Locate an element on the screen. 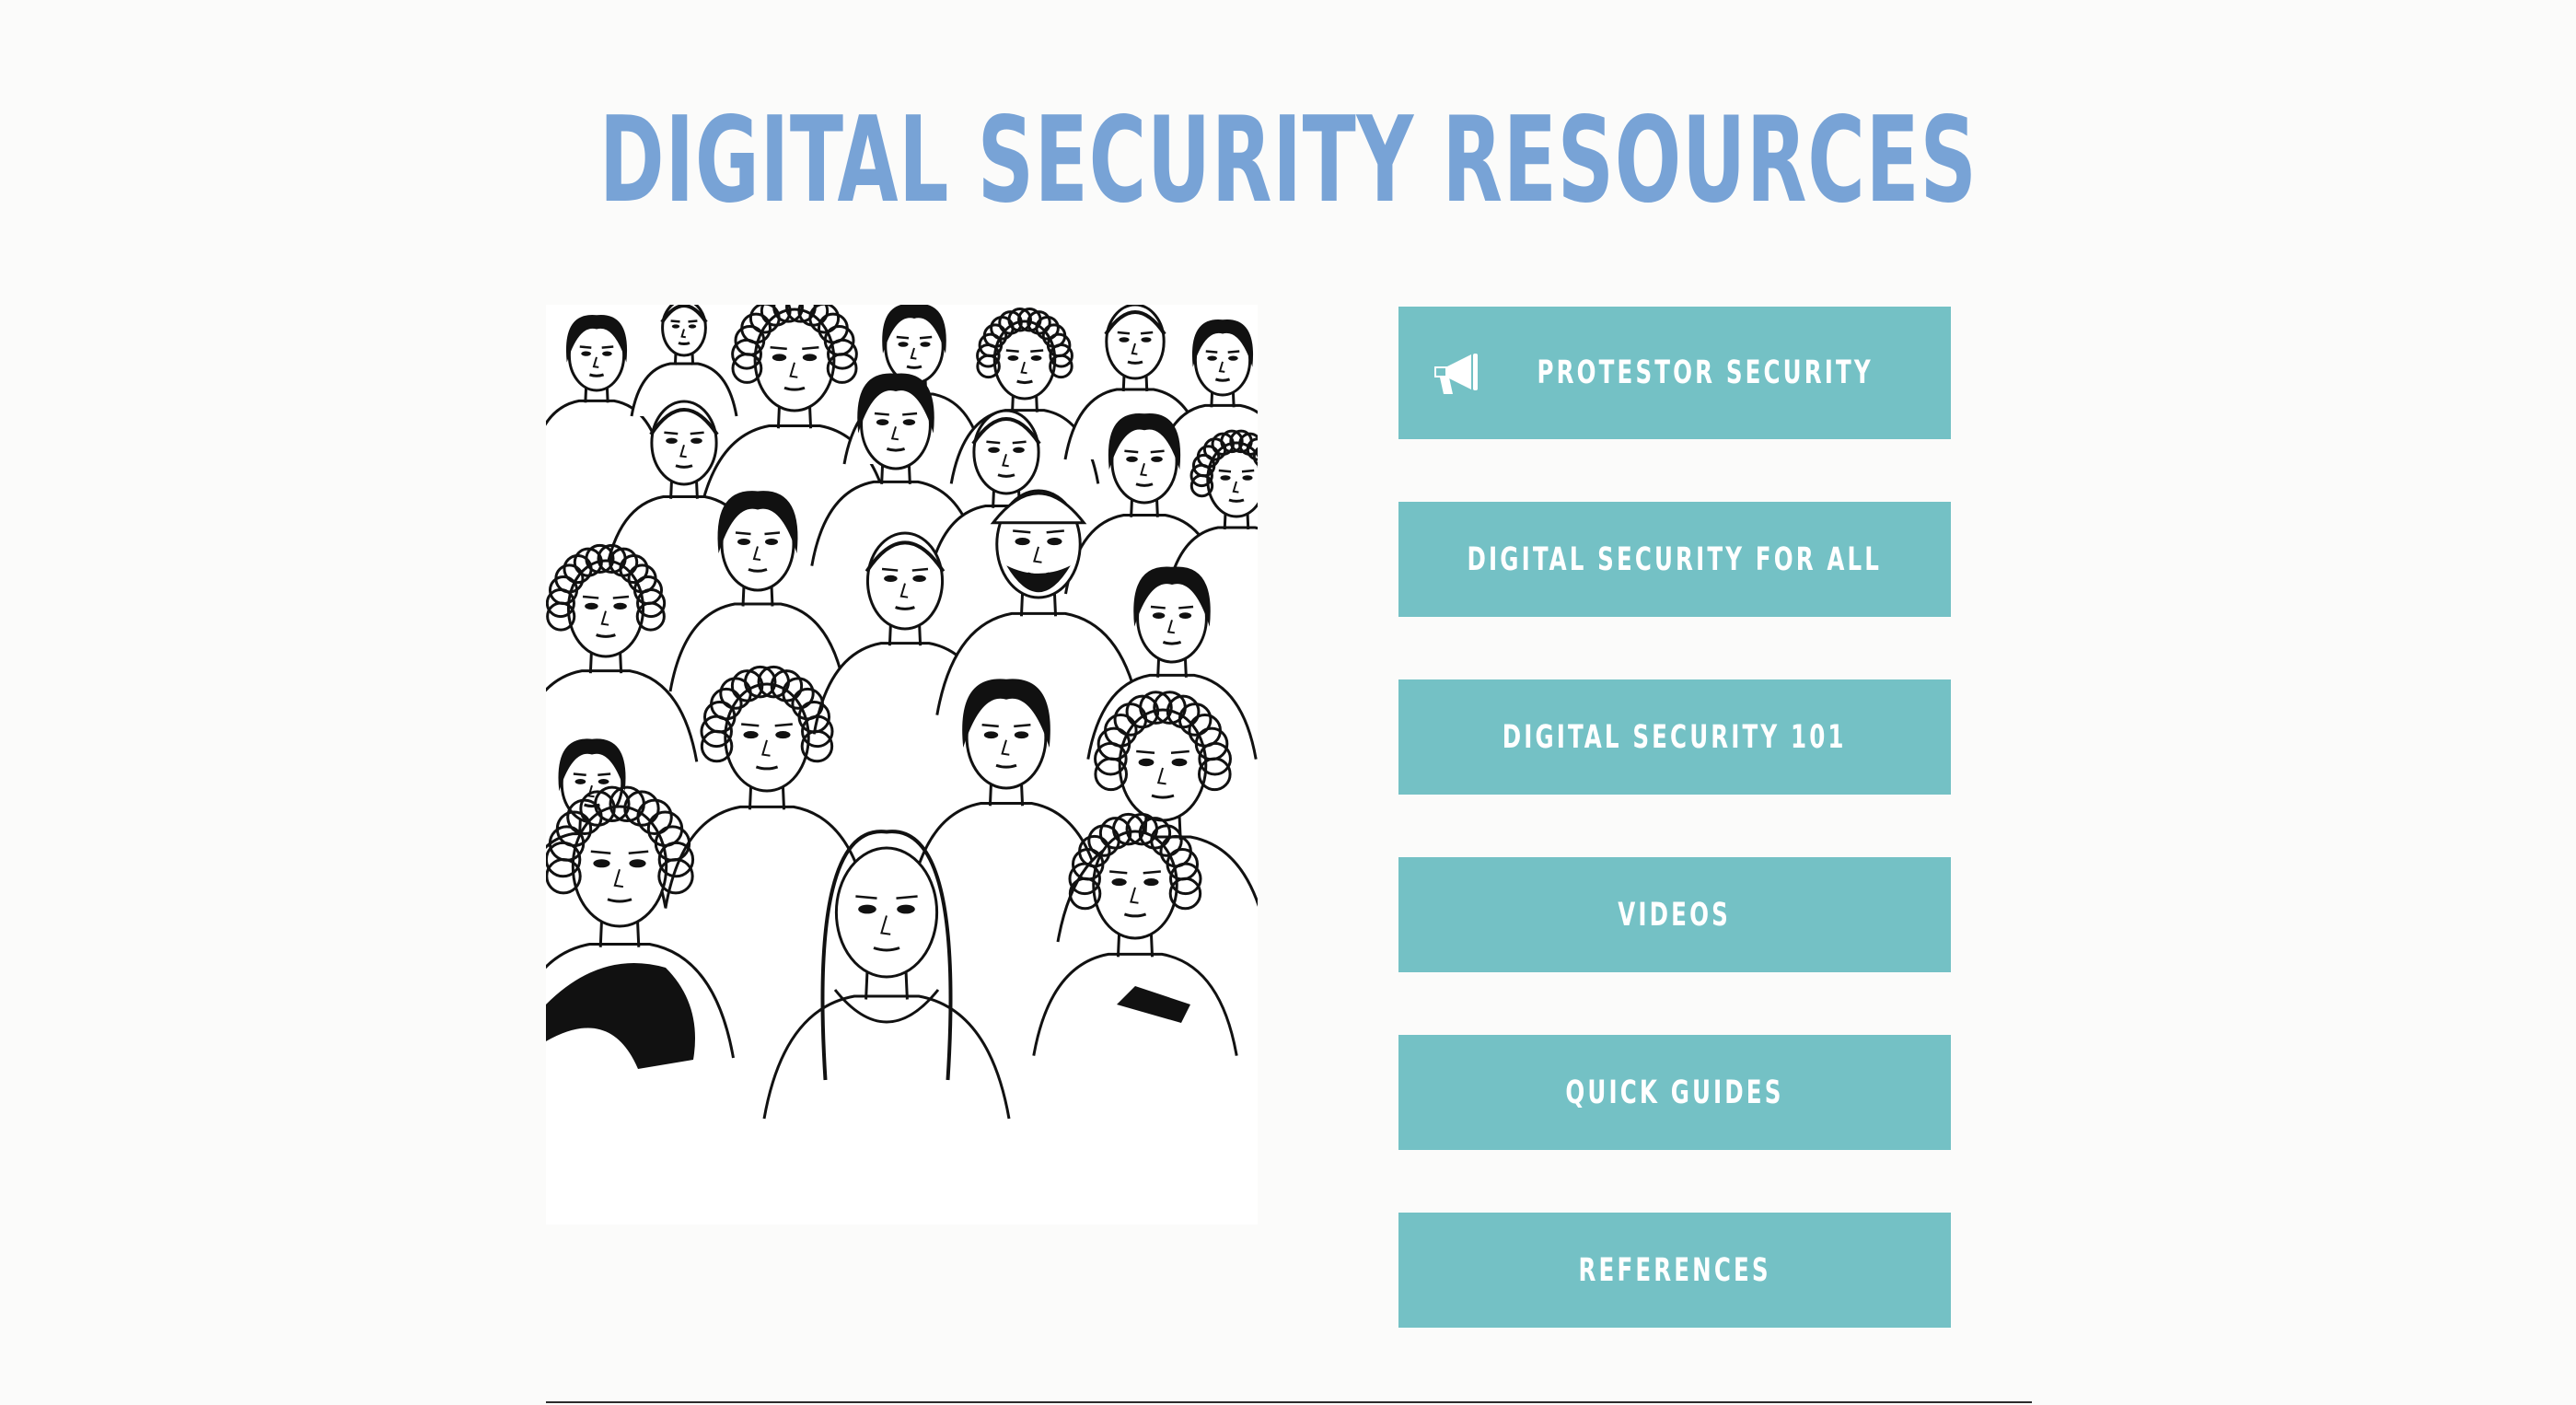 This screenshot has width=2576, height=1405. digital-security-for-all-label: DIGITAL SECURITY FOR ALL is located at coordinates (1675, 559).